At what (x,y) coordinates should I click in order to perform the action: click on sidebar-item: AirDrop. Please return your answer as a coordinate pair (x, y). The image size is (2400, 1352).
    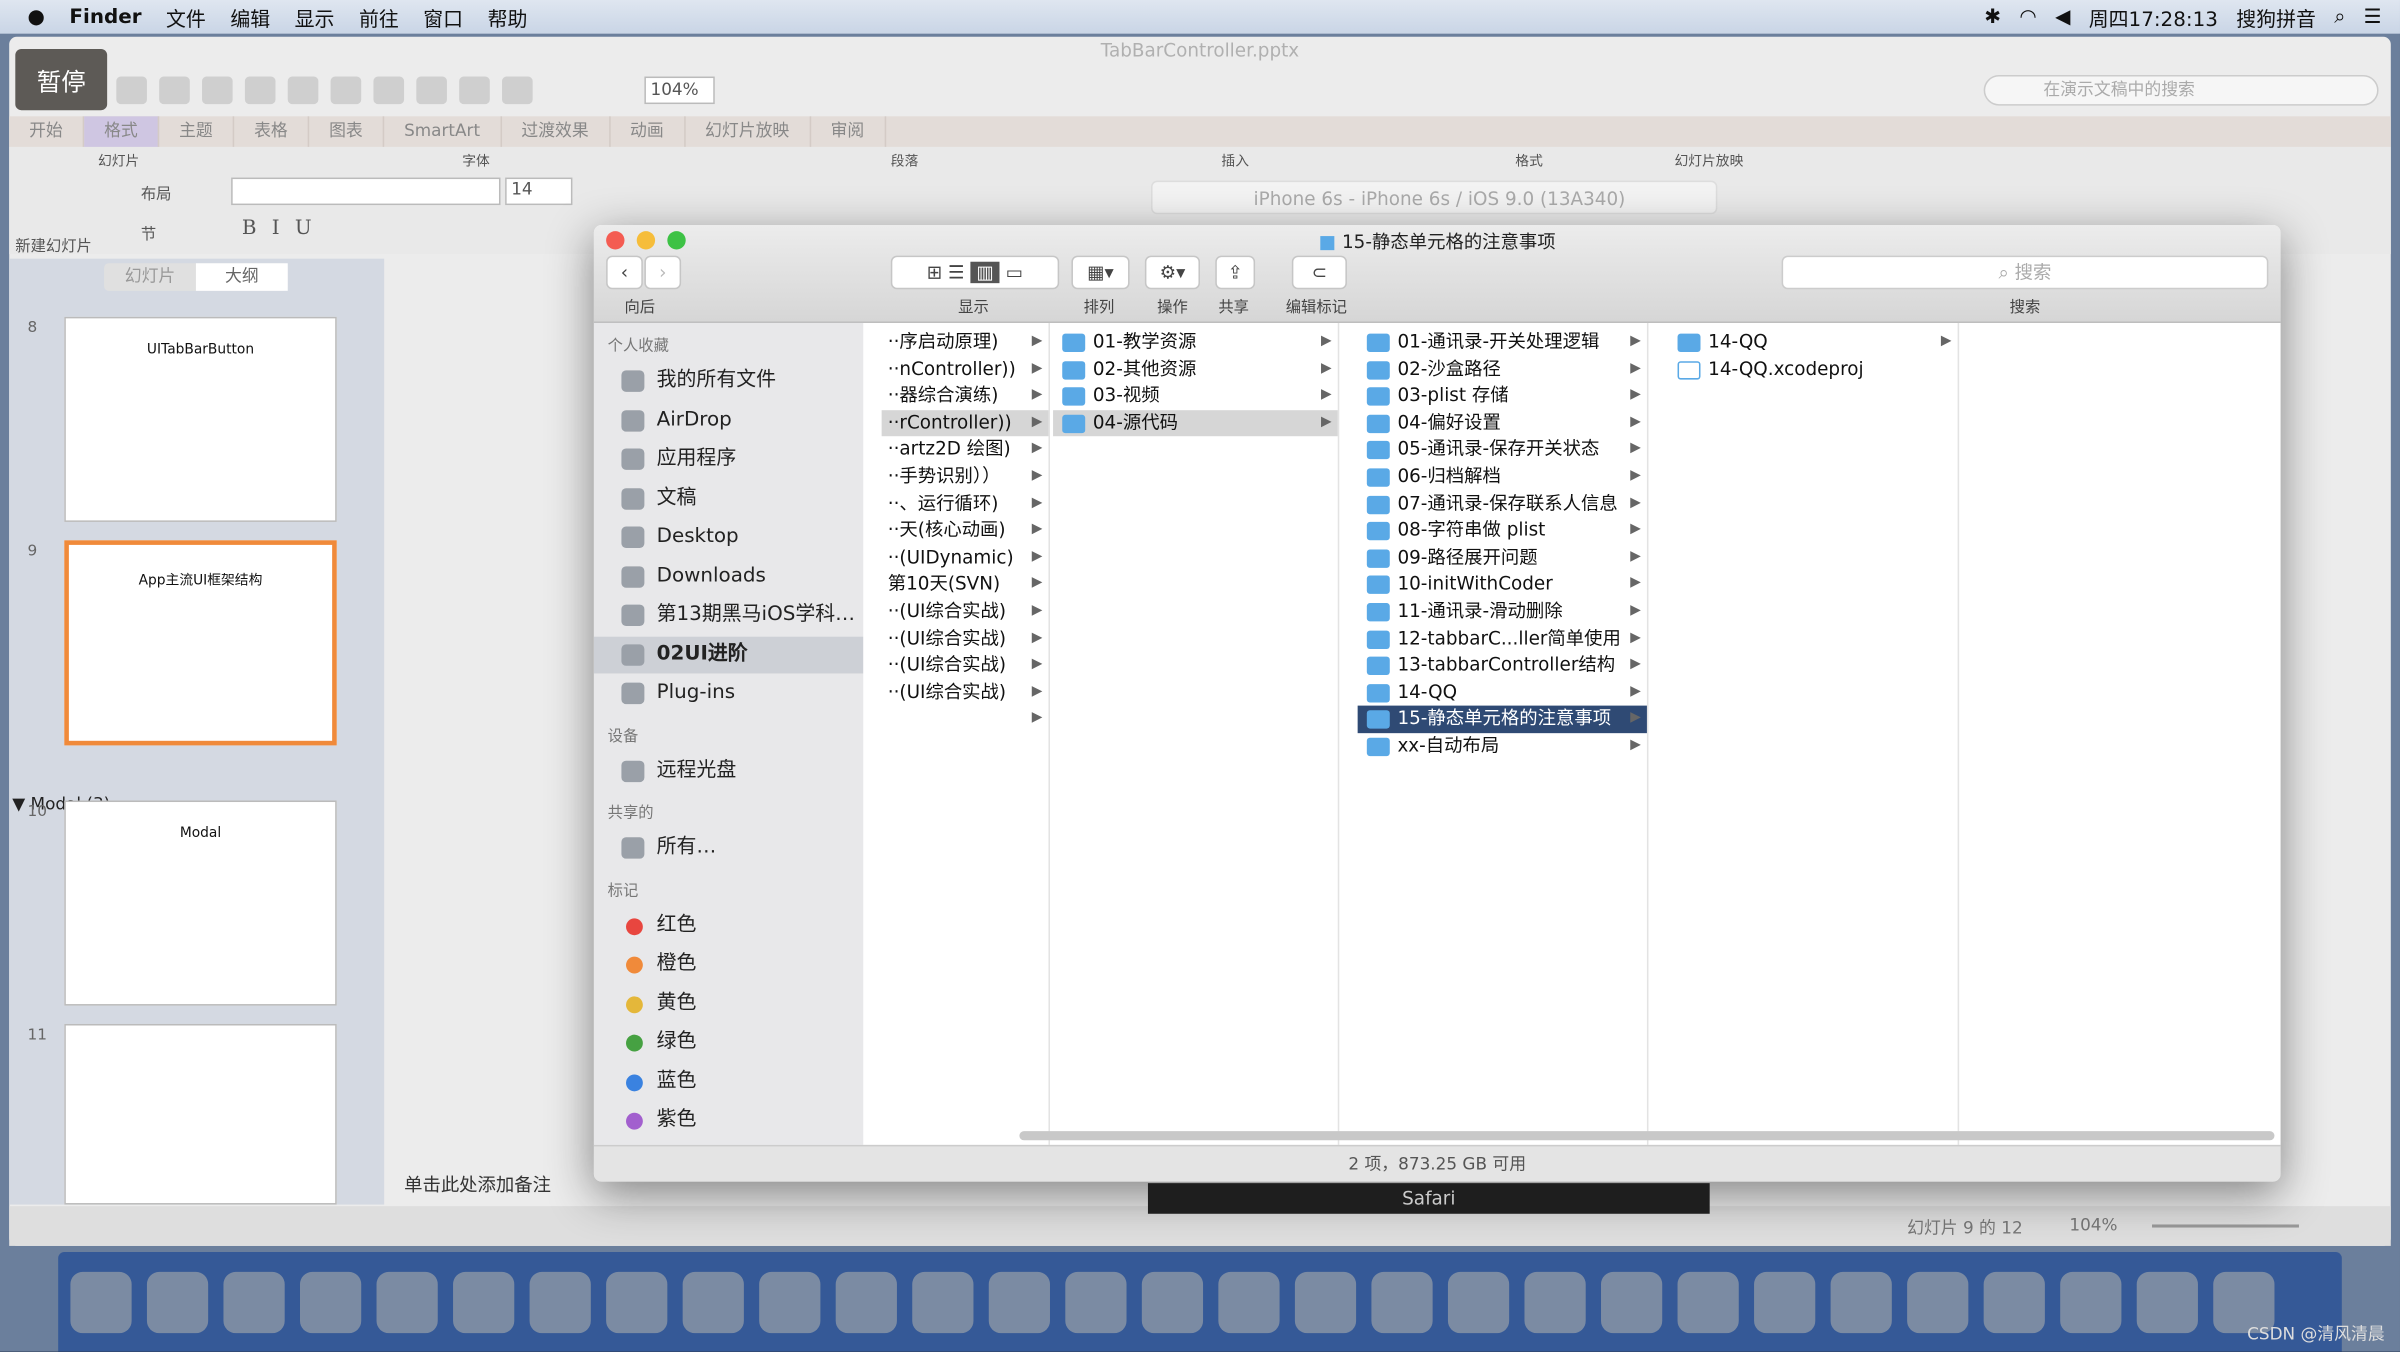
    Looking at the image, I should click on (728, 420).